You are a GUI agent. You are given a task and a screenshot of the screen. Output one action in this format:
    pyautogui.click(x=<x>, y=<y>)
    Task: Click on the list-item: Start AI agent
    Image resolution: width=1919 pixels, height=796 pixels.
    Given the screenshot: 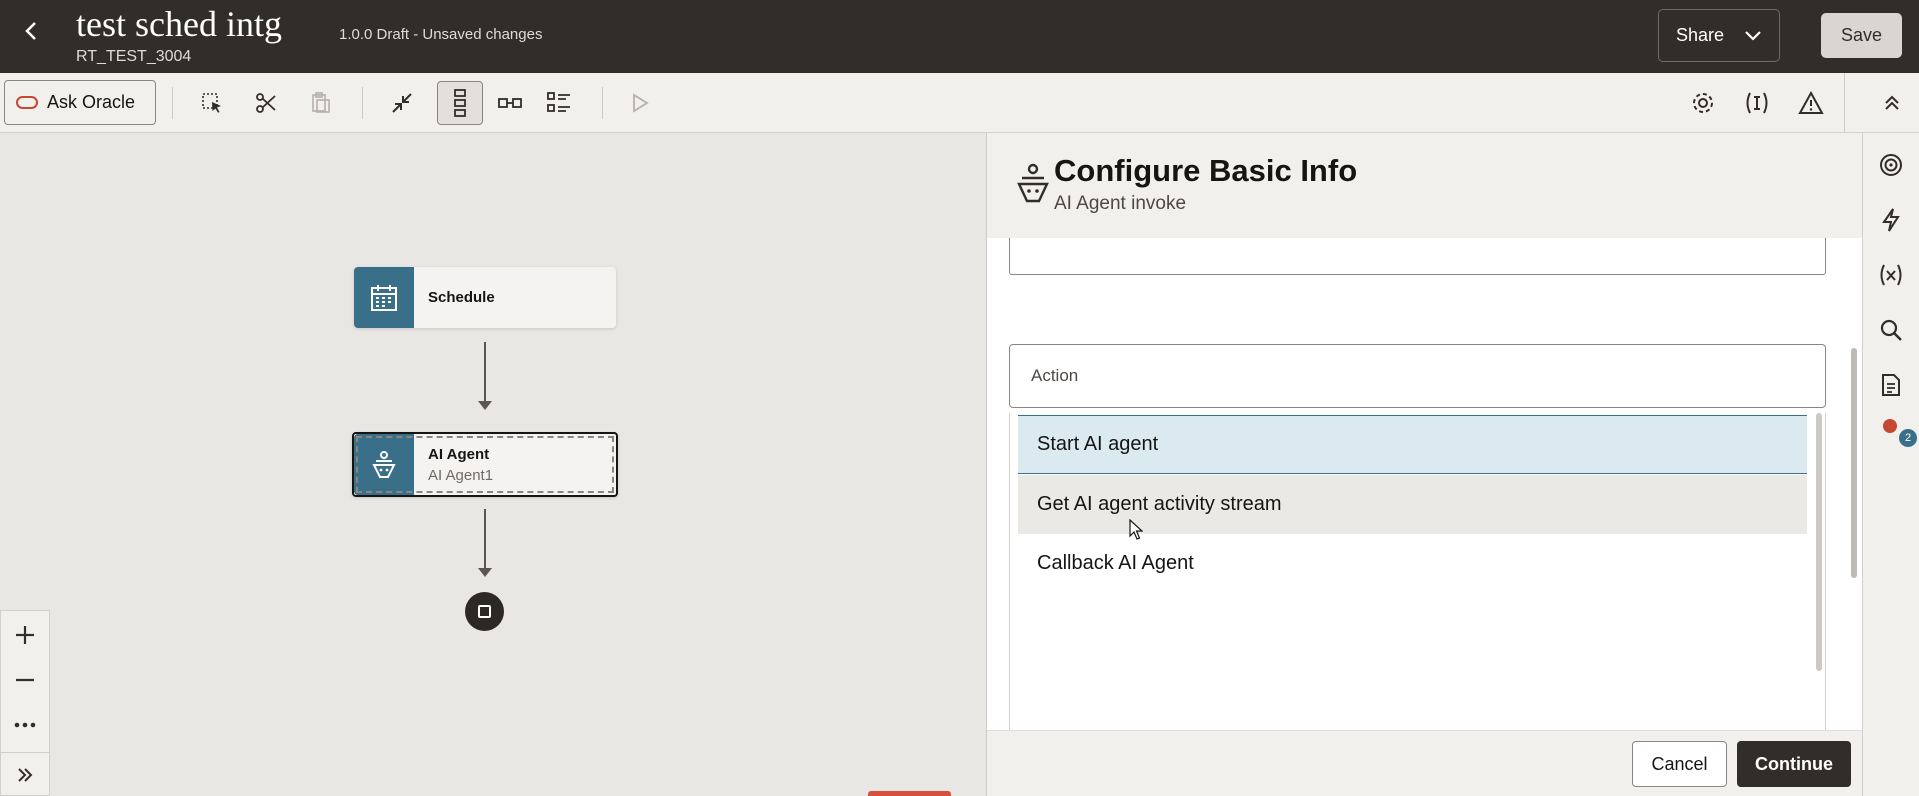 What is the action you would take?
    pyautogui.click(x=1412, y=444)
    